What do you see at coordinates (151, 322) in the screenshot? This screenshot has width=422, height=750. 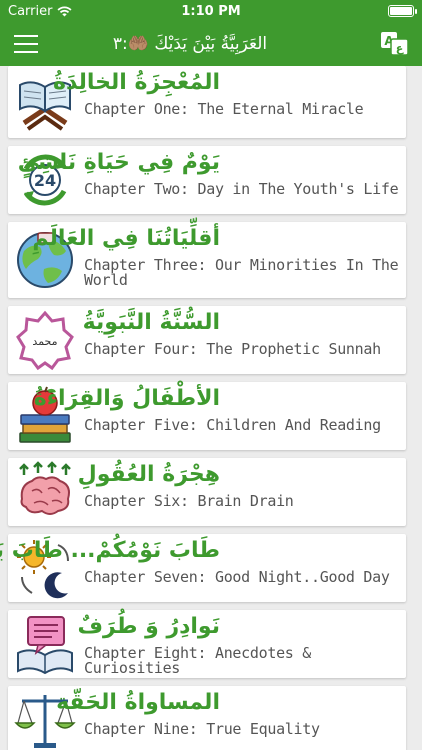 I see `chapter-title-arabic: السُّنَّةُ النَّبَوِيَّةُ` at bounding box center [151, 322].